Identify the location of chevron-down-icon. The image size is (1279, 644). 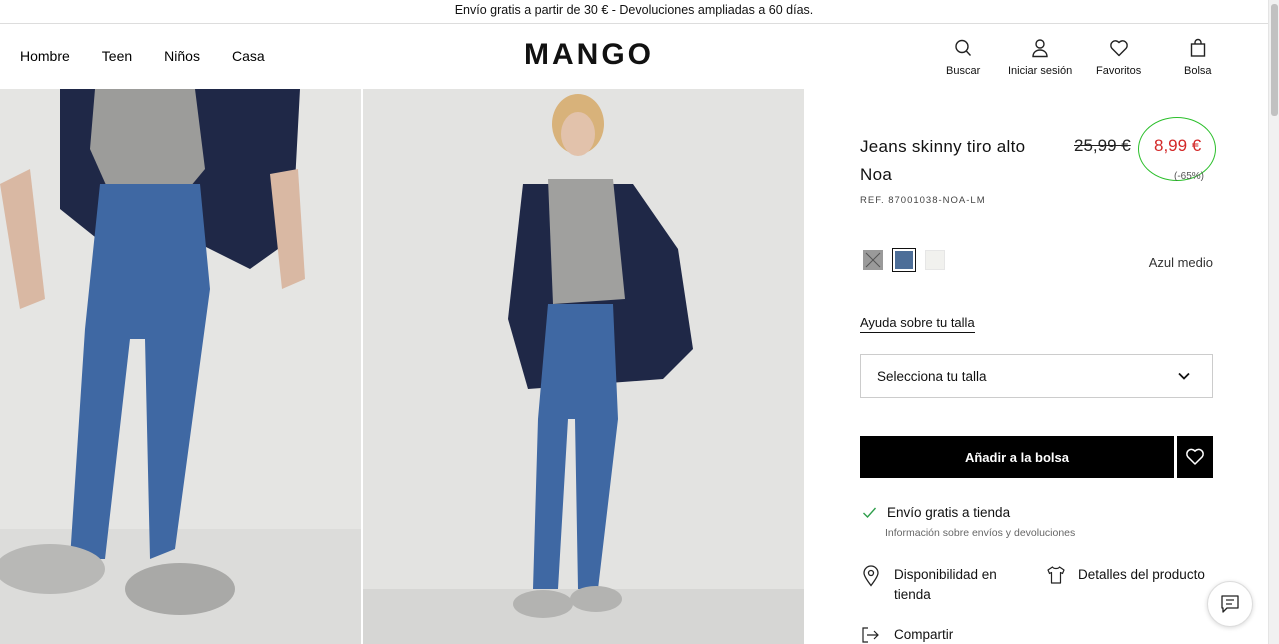
(1184, 376).